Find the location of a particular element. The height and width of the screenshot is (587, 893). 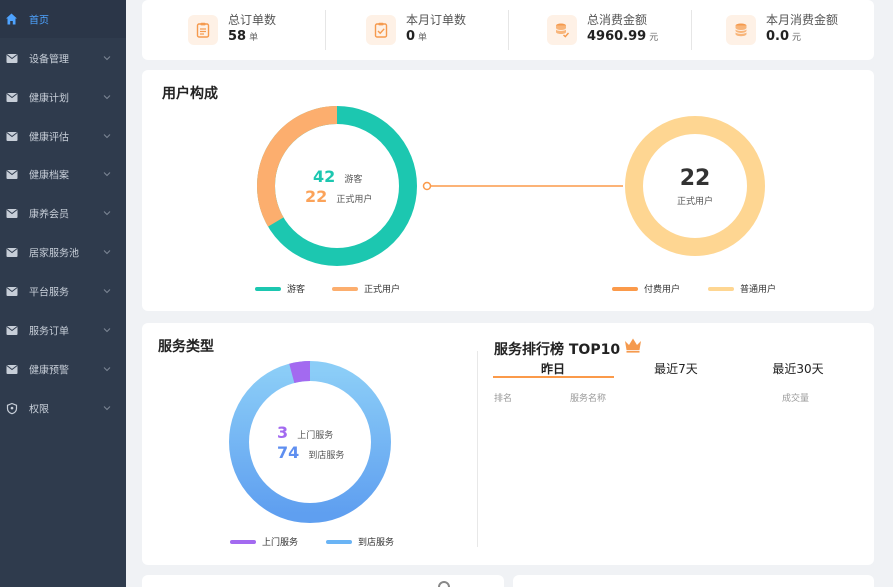

formal-label: 正式用户 is located at coordinates (354, 200).